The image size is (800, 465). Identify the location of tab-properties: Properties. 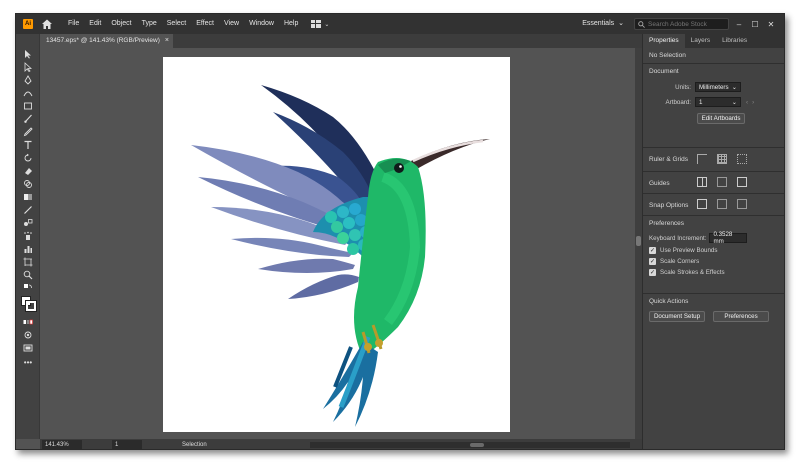
(664, 41).